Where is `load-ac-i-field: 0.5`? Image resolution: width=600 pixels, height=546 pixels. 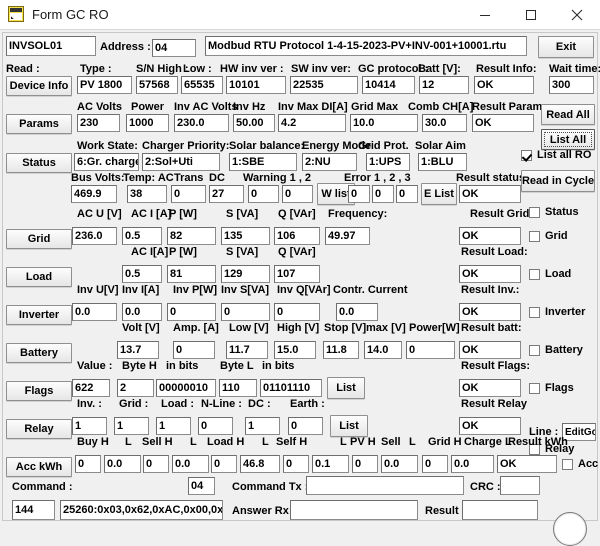 load-ac-i-field: 0.5 is located at coordinates (142, 274).